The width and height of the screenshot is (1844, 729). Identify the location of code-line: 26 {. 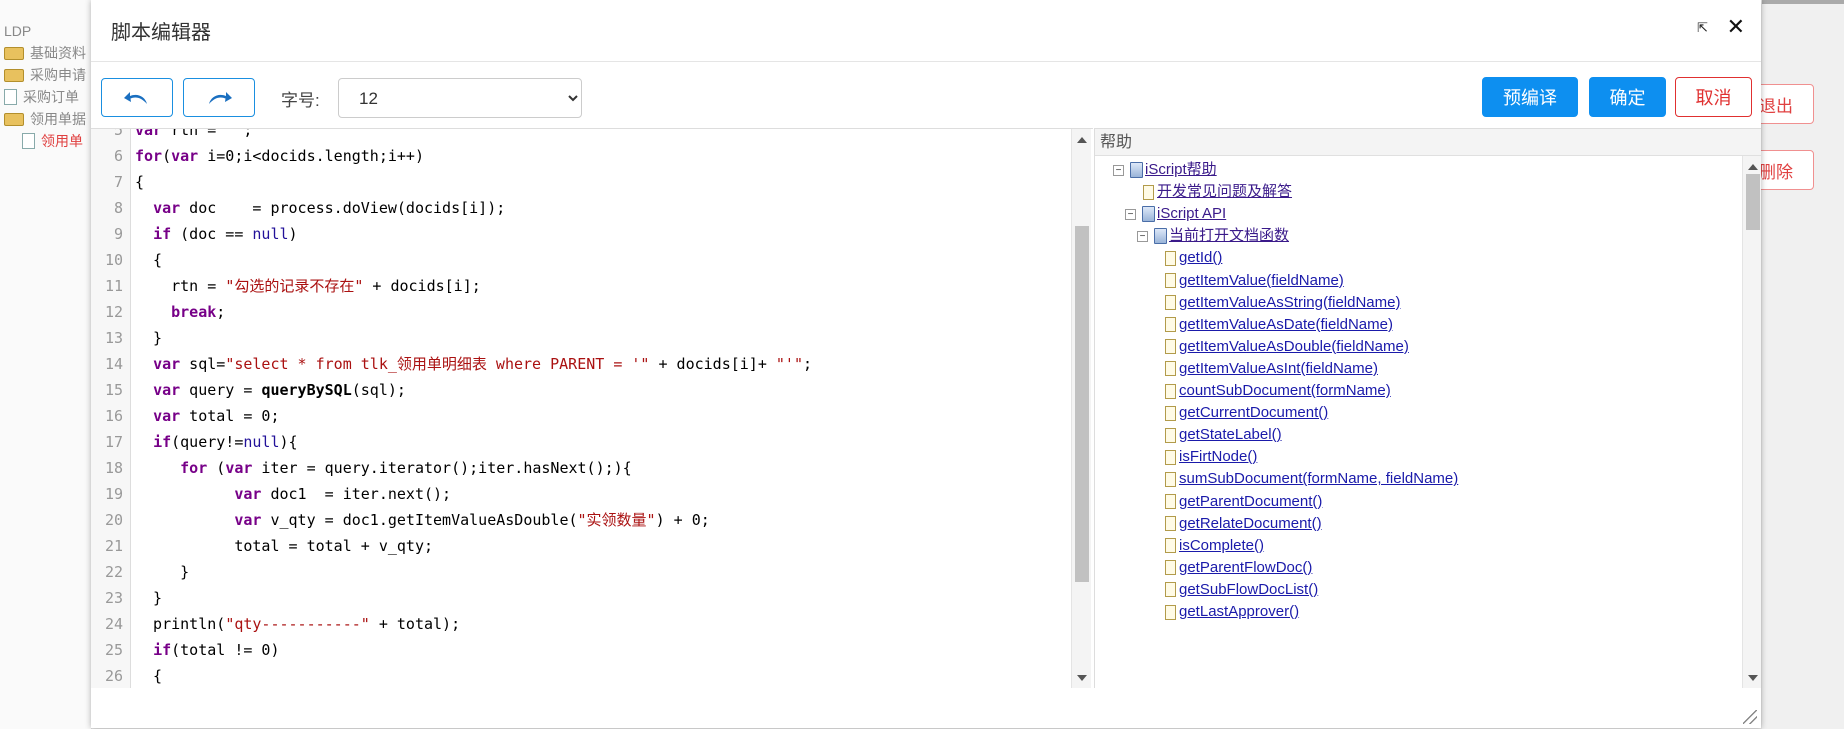
(451, 675).